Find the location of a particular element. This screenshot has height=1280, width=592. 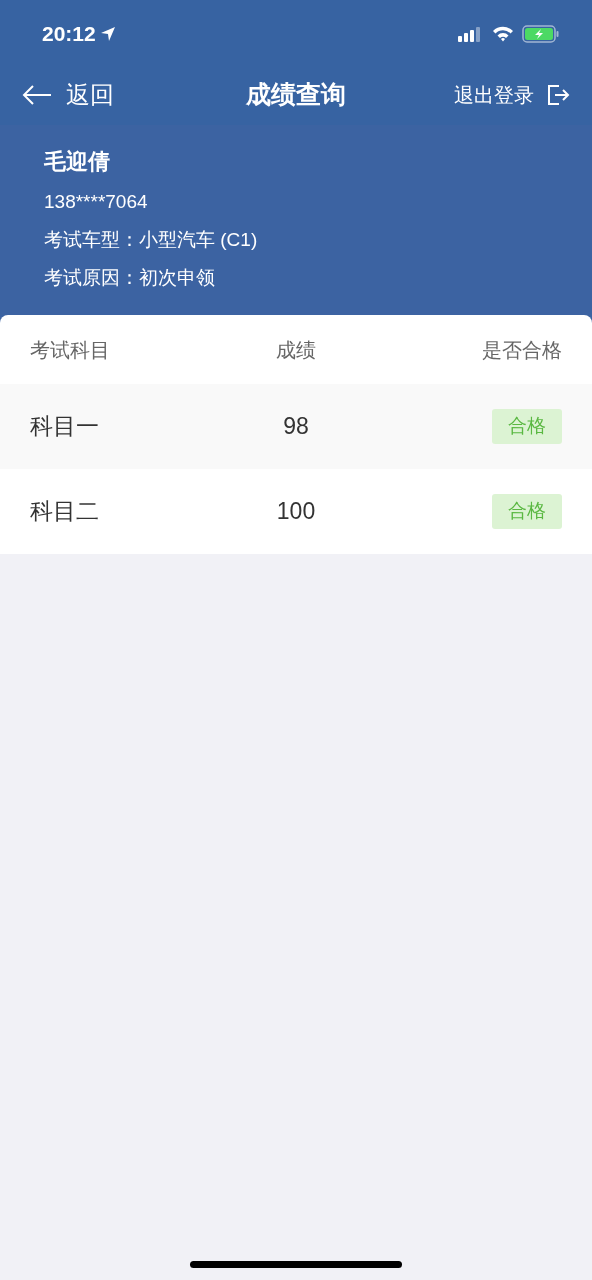

back-arrow-icon is located at coordinates (37, 95).